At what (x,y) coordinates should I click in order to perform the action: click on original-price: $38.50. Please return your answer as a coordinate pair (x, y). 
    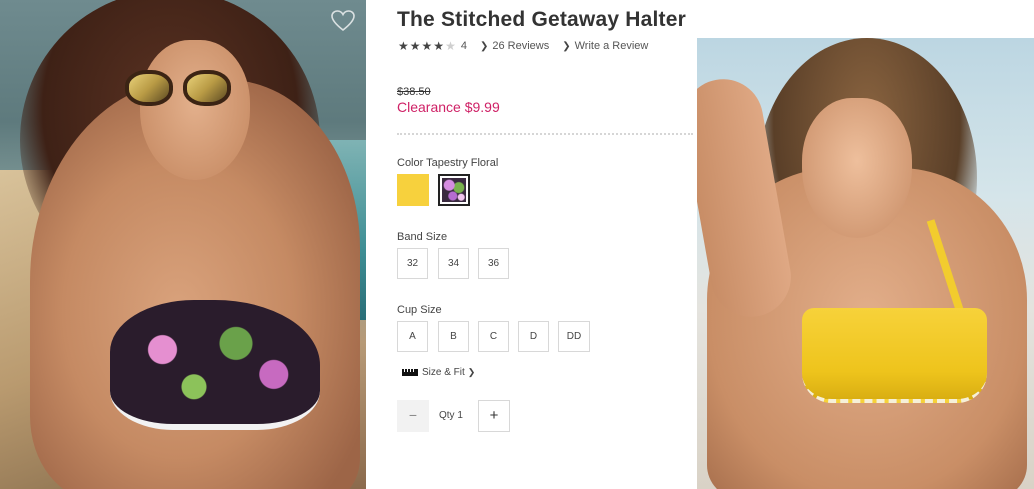
    Looking at the image, I should click on (414, 92).